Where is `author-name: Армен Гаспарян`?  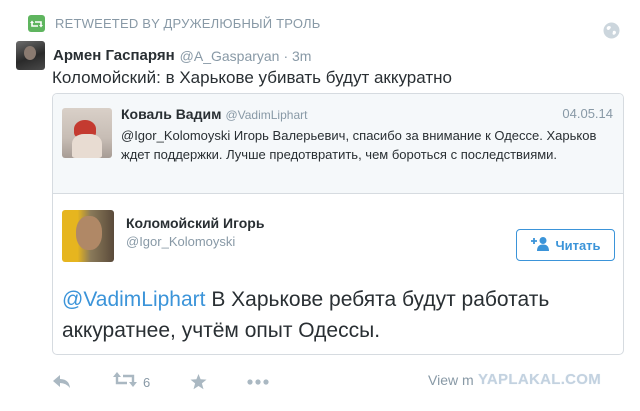
author-name: Армен Гаспарян is located at coordinates (114, 55).